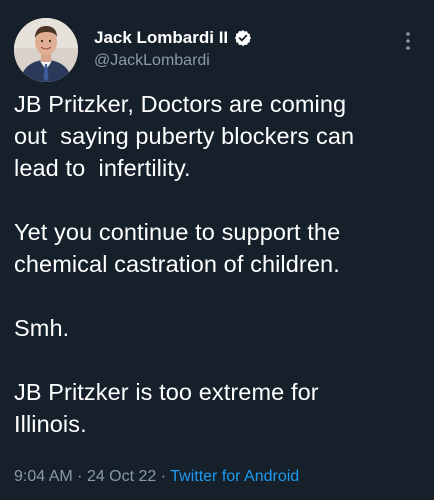 The image size is (434, 500). What do you see at coordinates (161, 38) in the screenshot?
I see `display-name: Jack Lombardi II` at bounding box center [161, 38].